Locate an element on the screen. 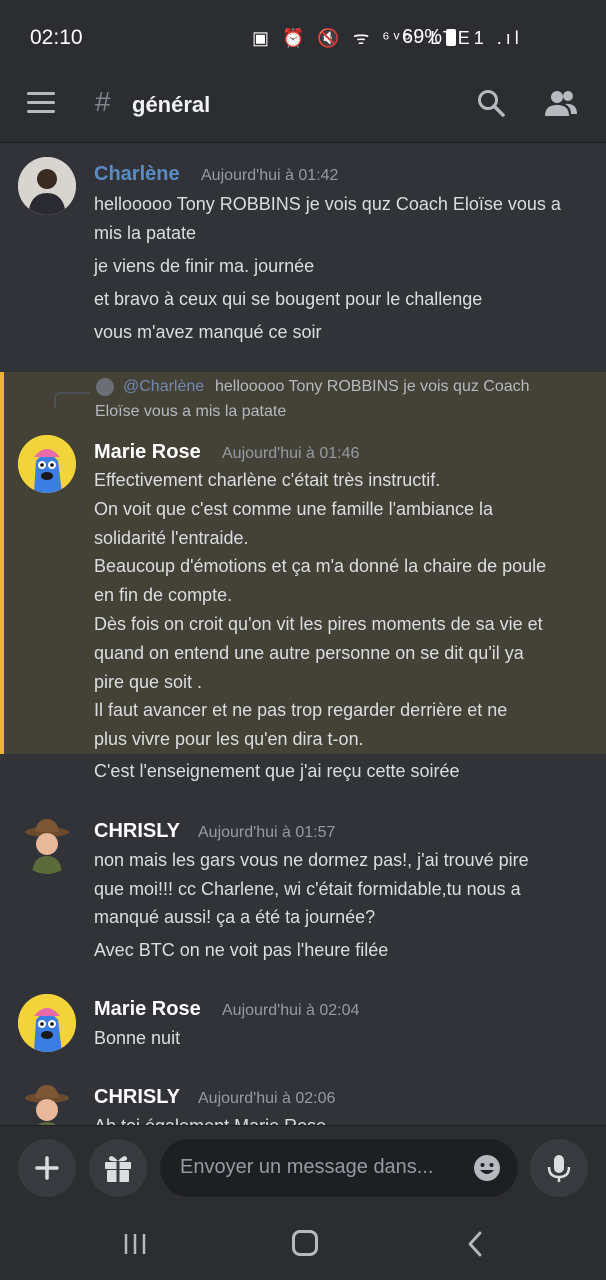  message-timestamp: Aujourd'hui à 01:46 is located at coordinates (291, 453).